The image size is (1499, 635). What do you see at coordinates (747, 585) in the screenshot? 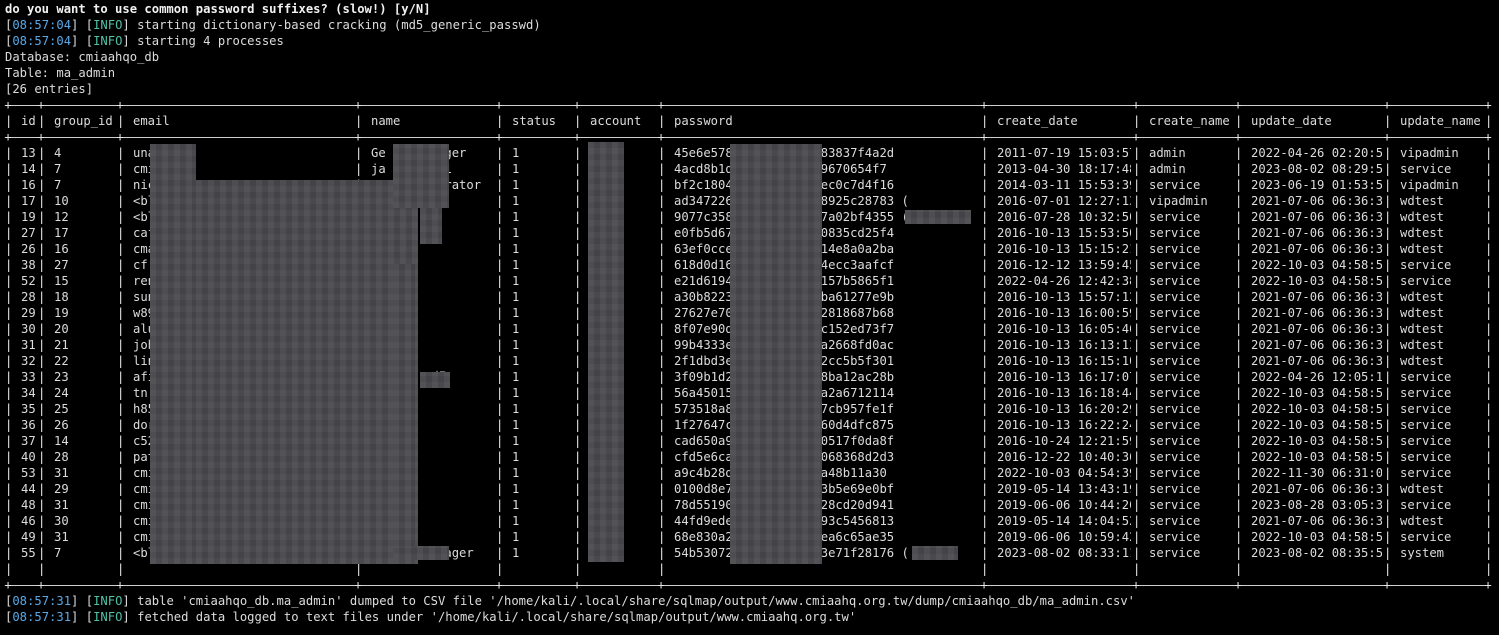
I see `rule-segment` at bounding box center [747, 585].